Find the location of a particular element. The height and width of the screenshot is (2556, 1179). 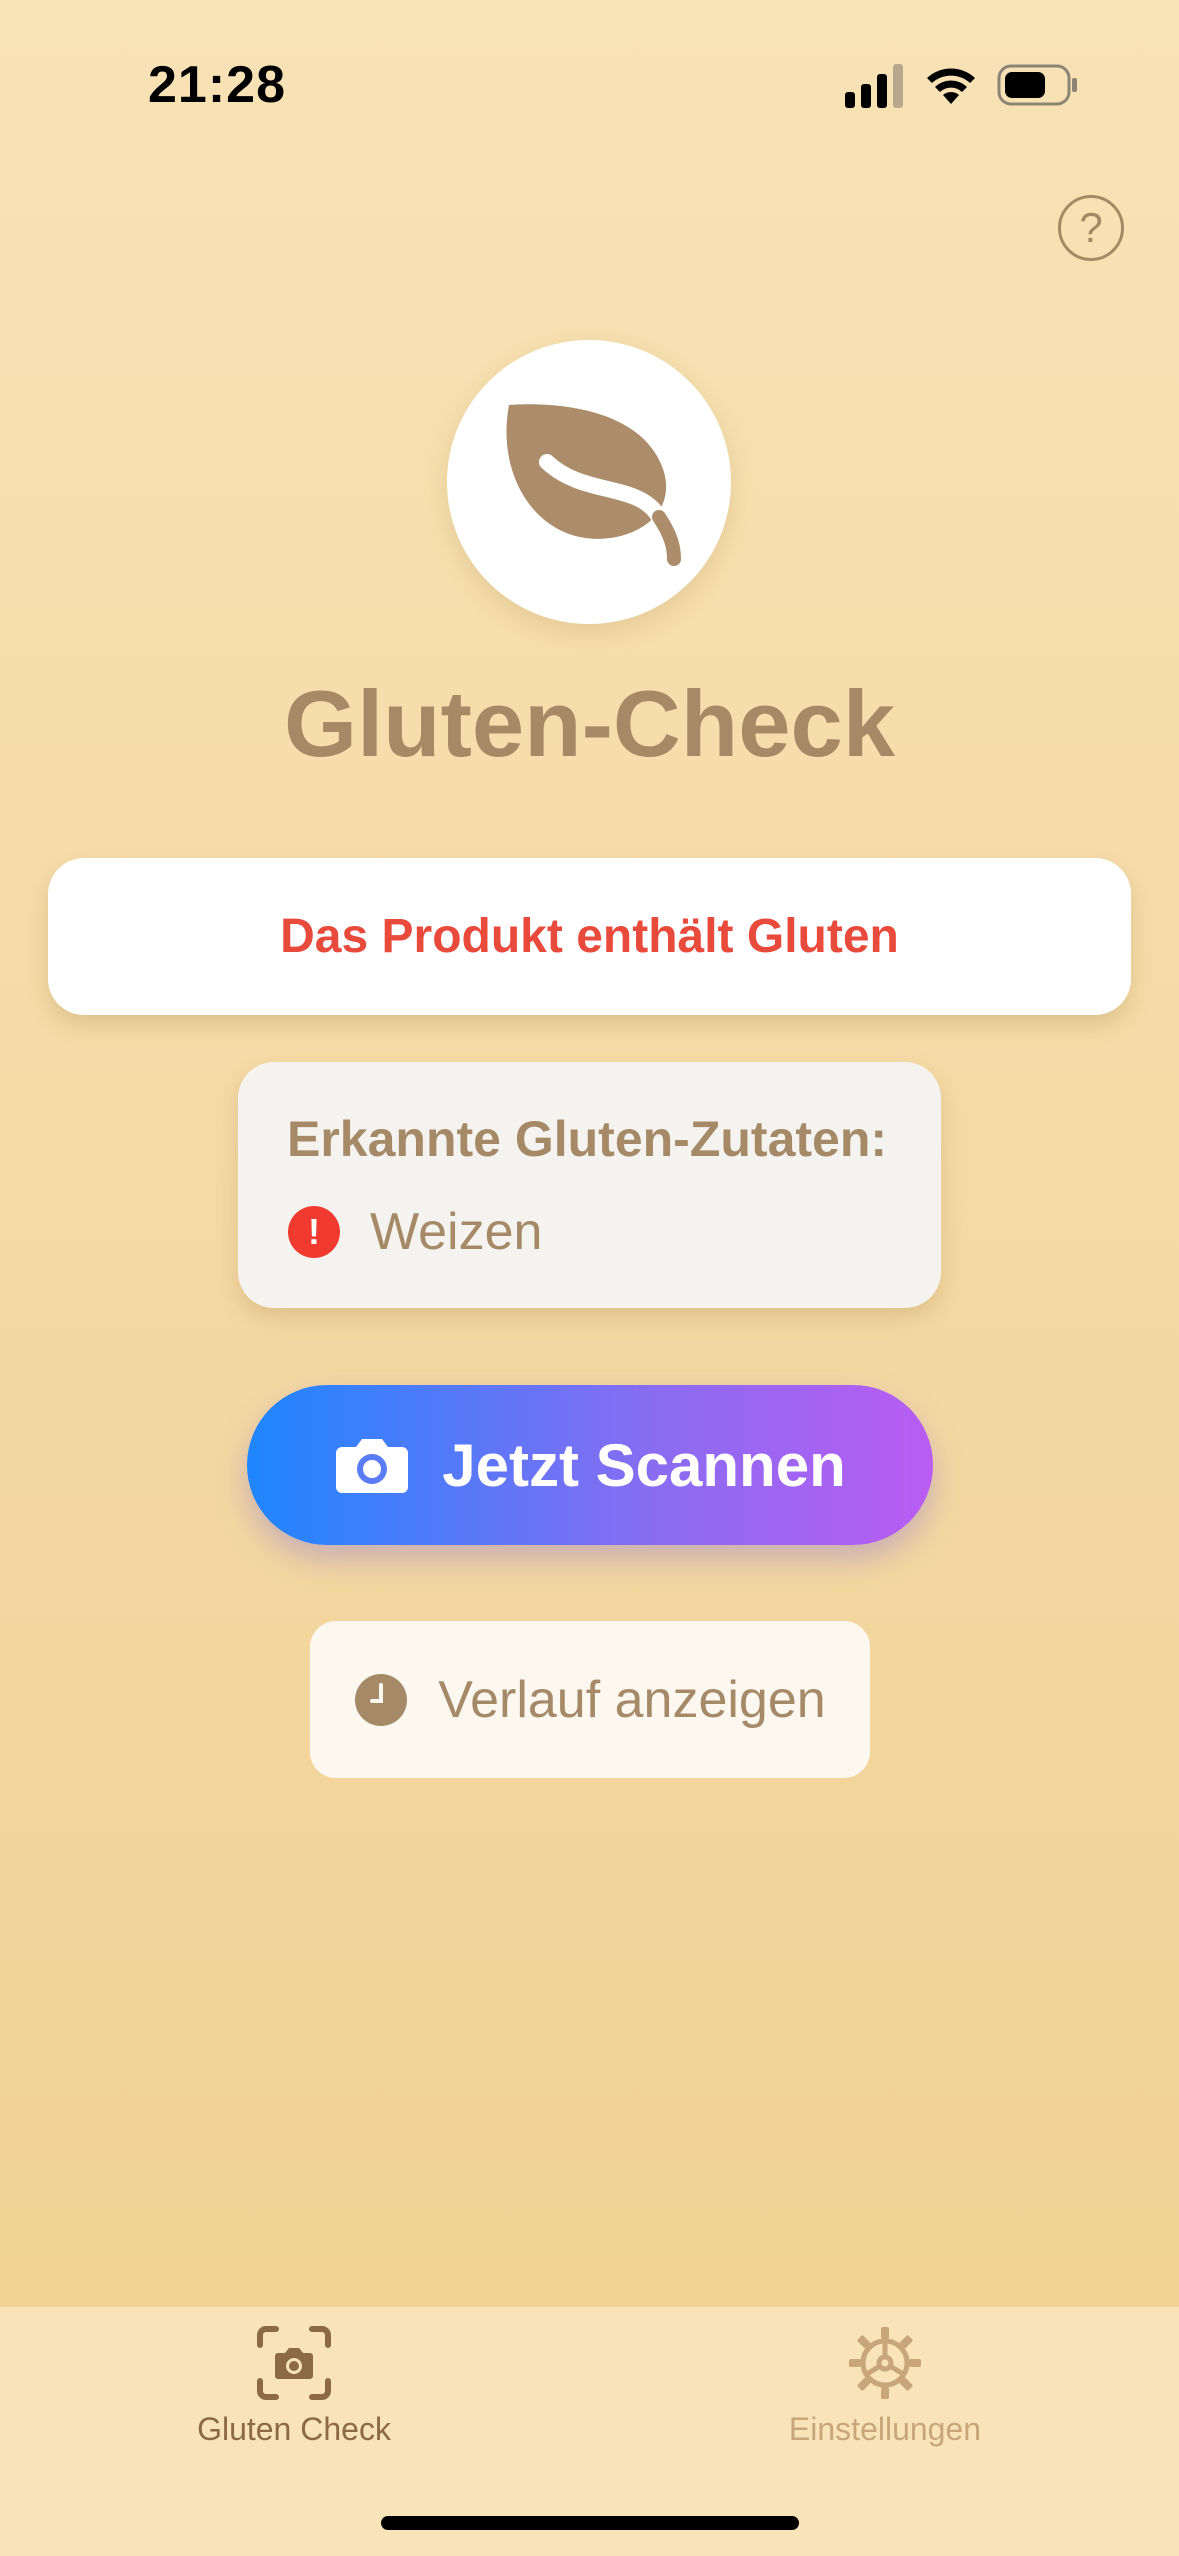

tab-settings: Einstellungen is located at coordinates (885, 2386).